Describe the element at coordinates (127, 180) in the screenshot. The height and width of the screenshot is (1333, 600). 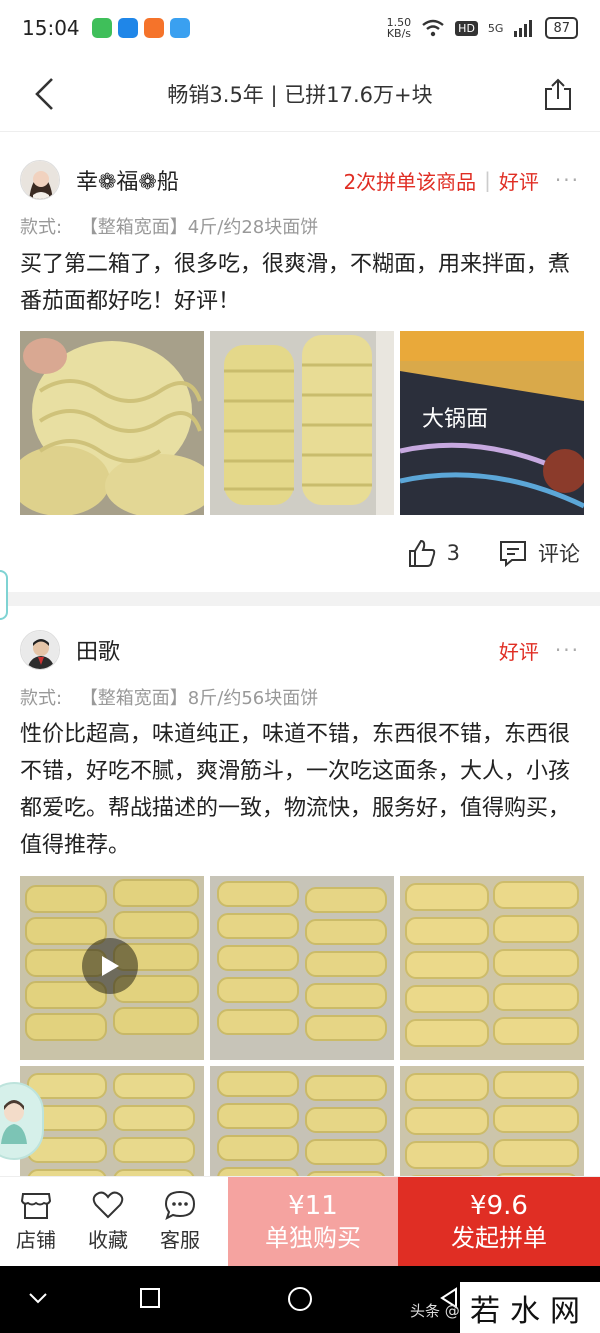
I see `reviewer-name: 幸❁福❁船` at that location.